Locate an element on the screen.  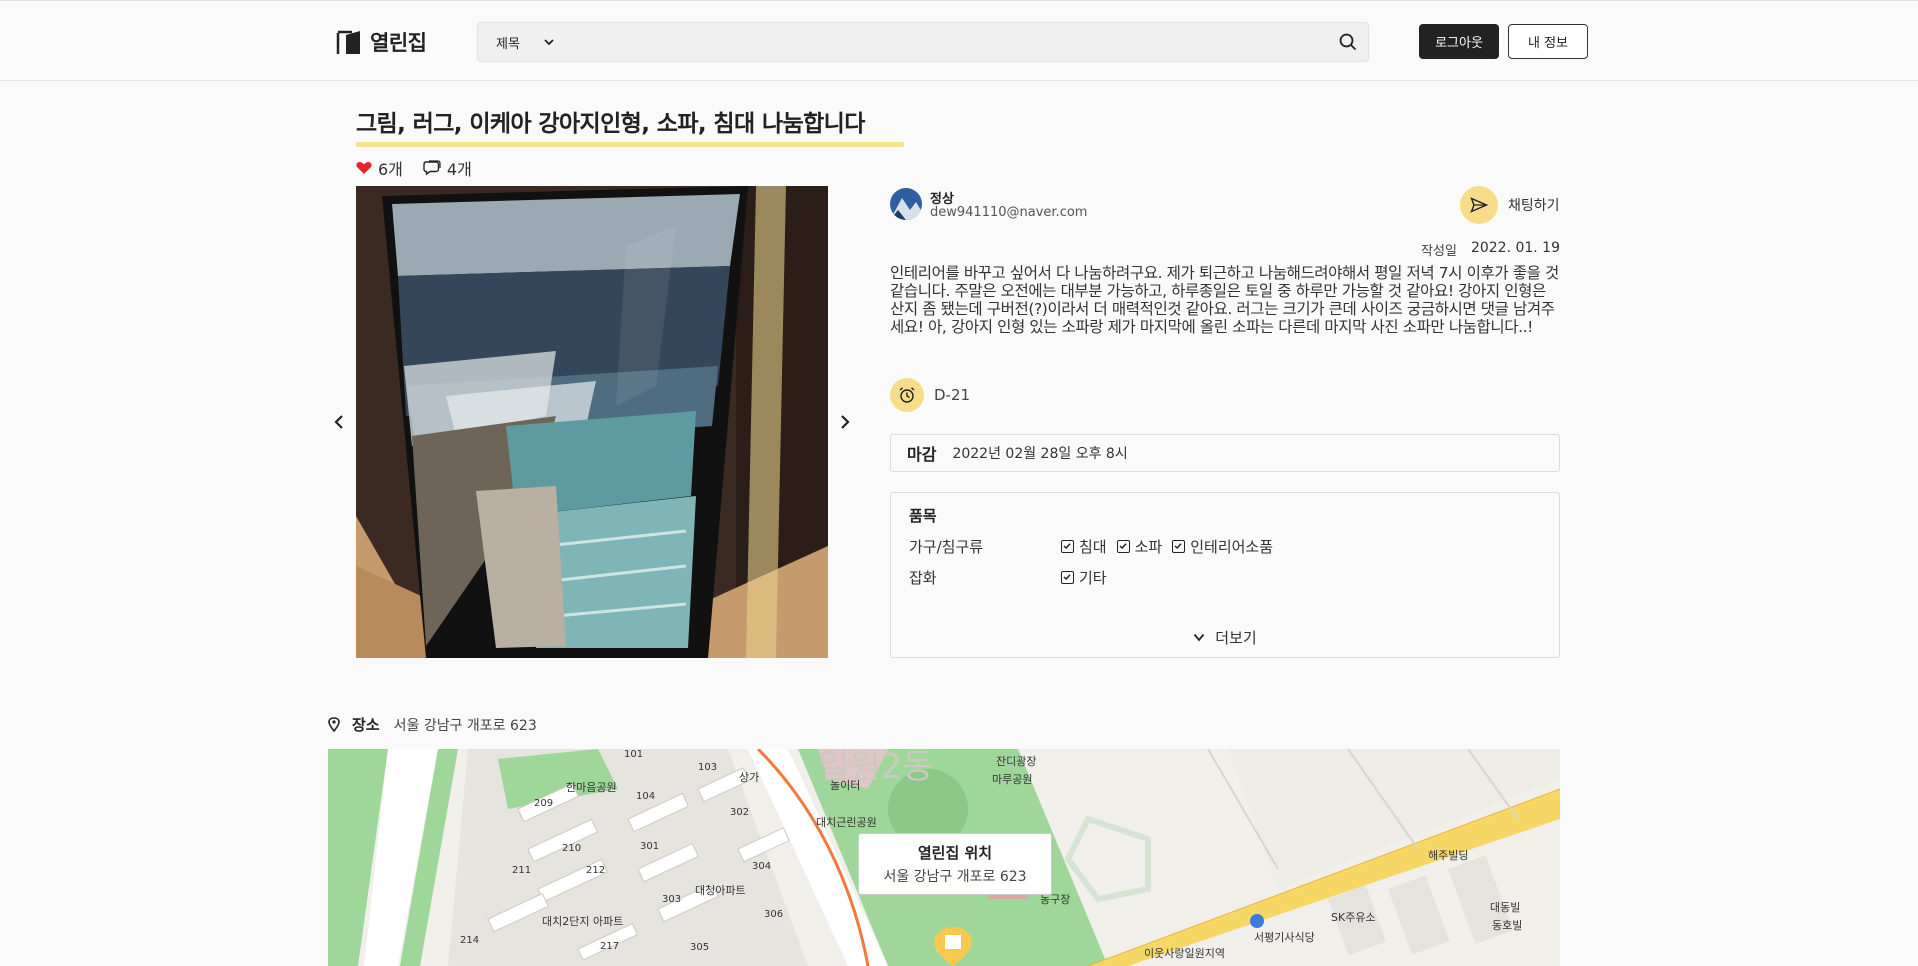
search-type-select: 제목 is located at coordinates (523, 42).